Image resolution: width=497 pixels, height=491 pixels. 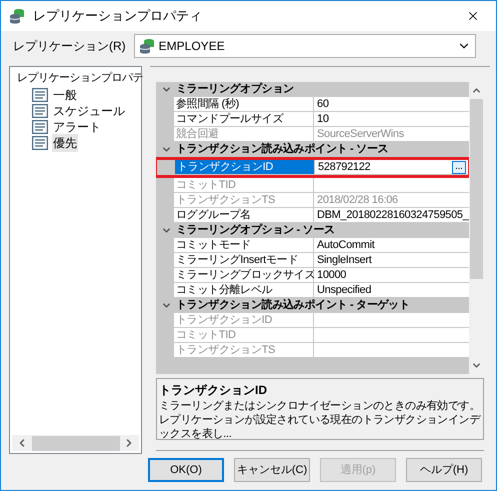 What do you see at coordinates (244, 215) in the screenshot?
I see `property-name: ロググループ名` at bounding box center [244, 215].